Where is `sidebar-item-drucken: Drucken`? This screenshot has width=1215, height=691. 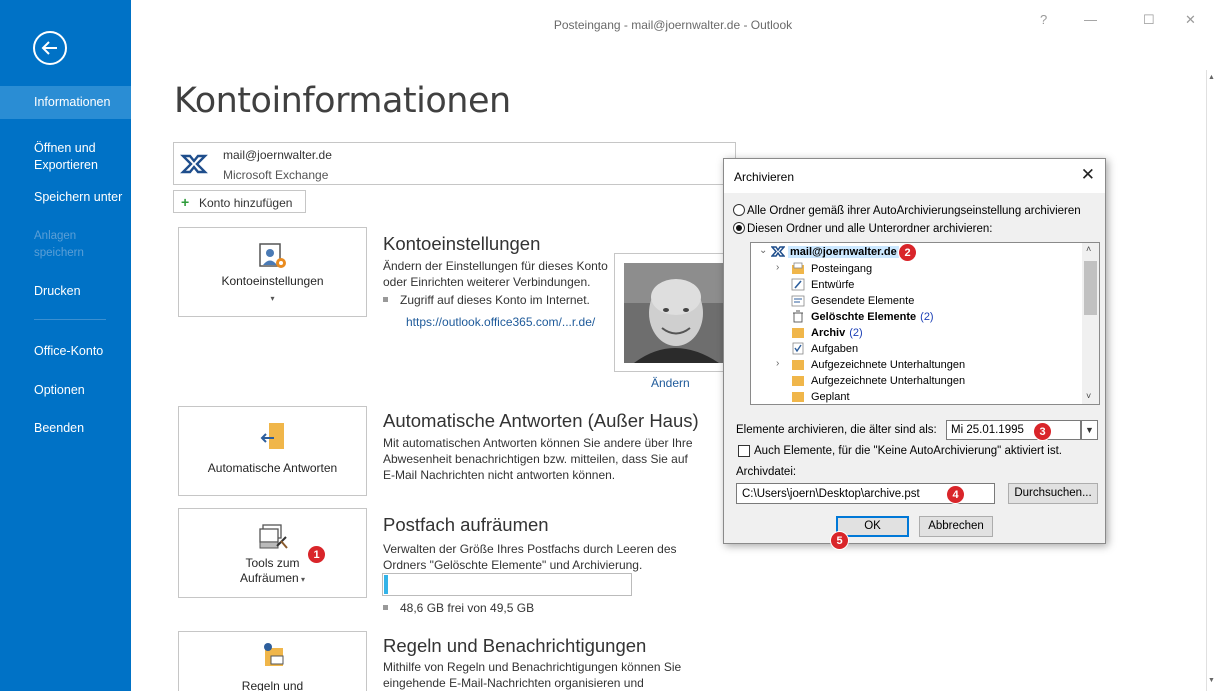
sidebar-item-drucken: Drucken is located at coordinates (65, 291).